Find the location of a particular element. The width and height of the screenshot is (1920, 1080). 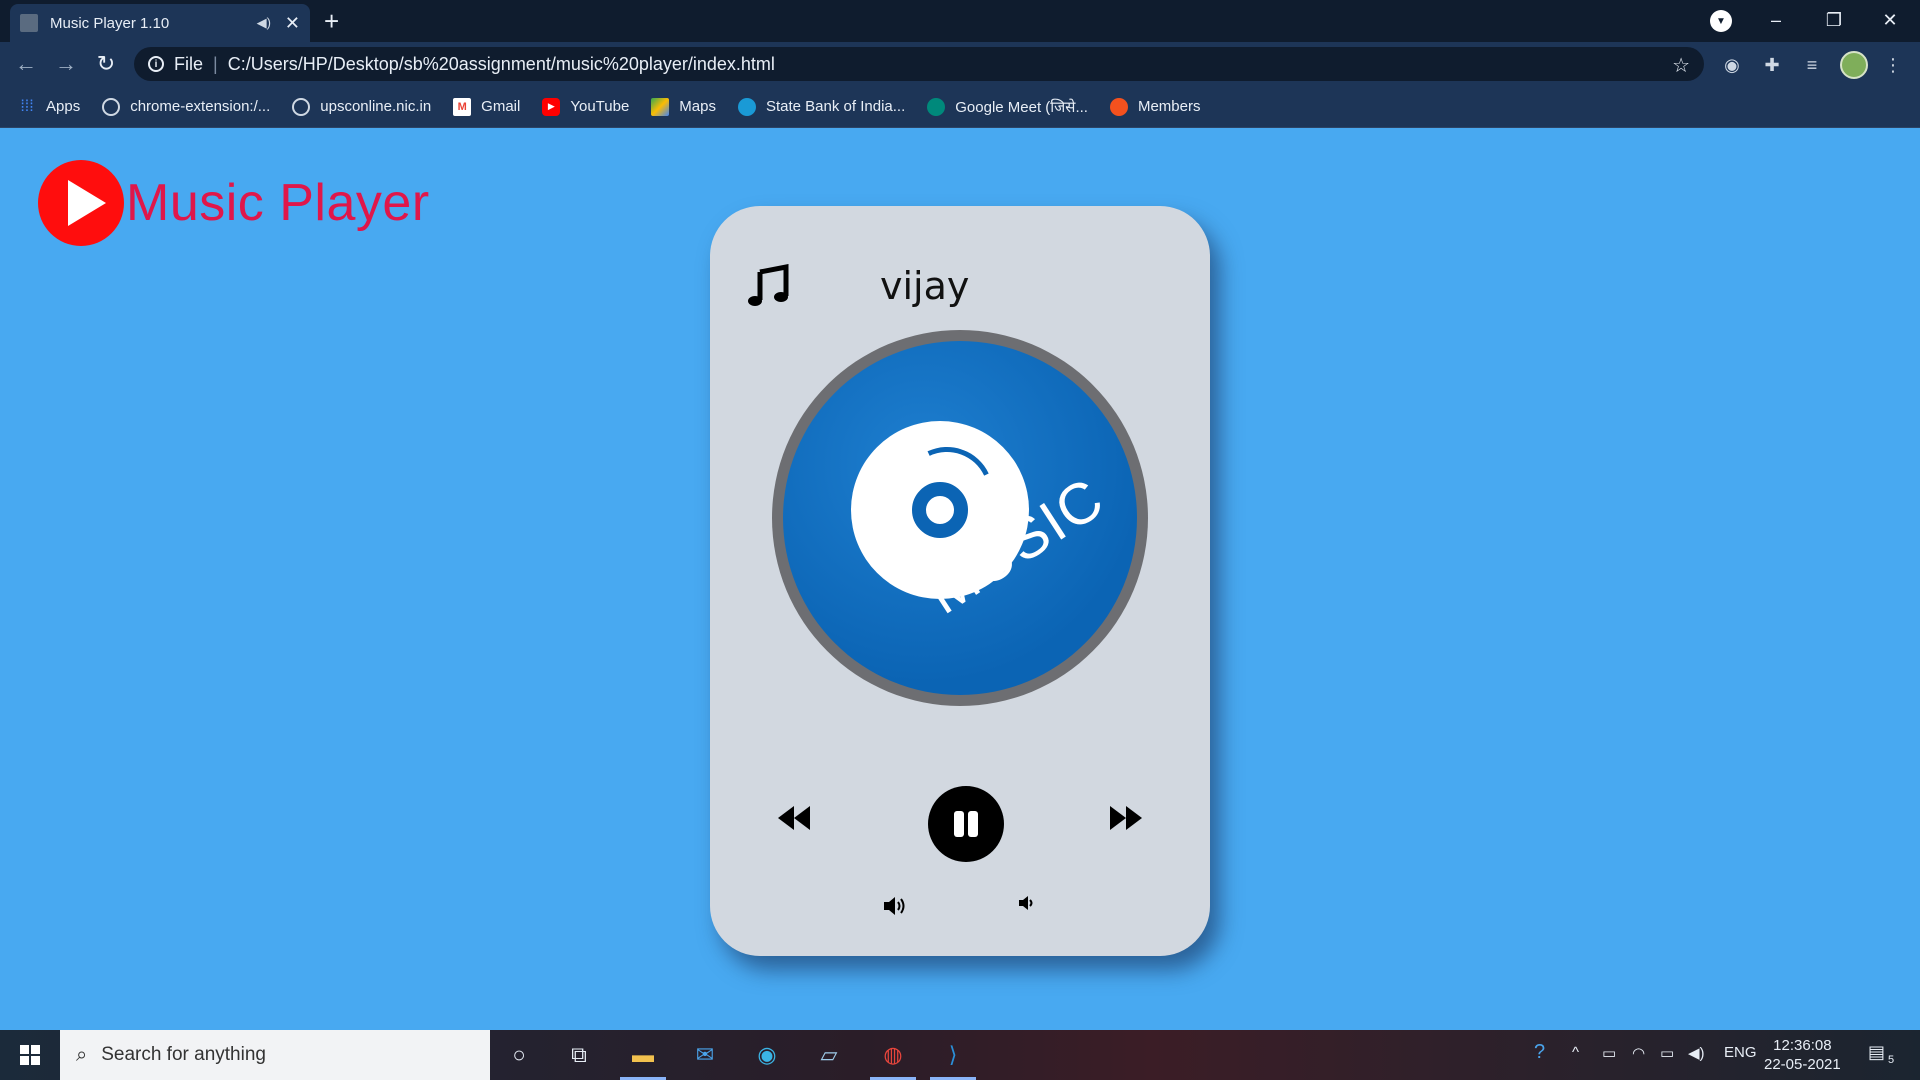

battery-icon: ▭ is located at coordinates (1667, 1053).